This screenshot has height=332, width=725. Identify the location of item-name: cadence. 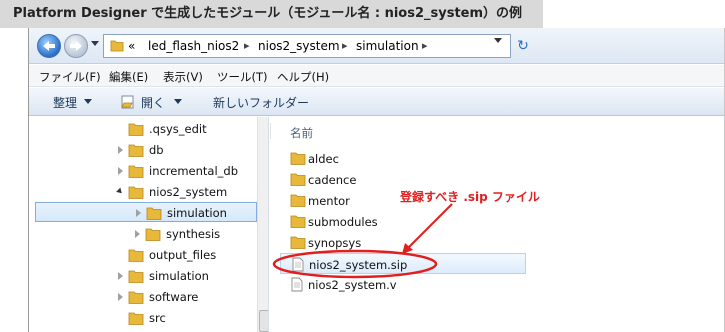
(332, 180).